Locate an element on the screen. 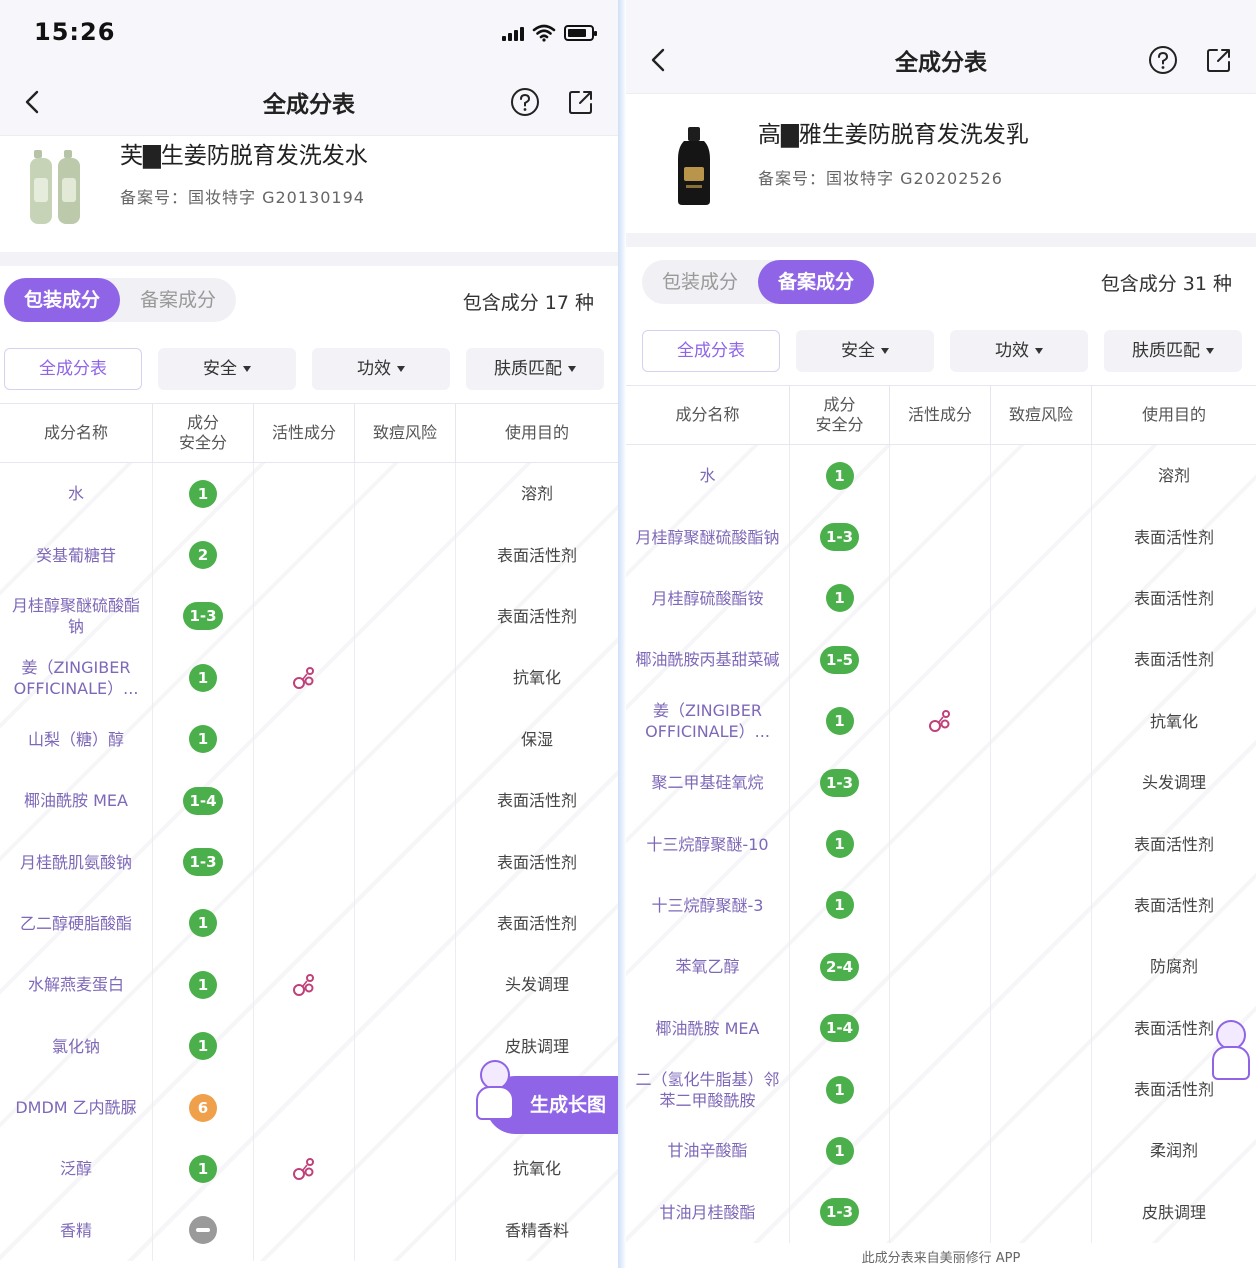 The width and height of the screenshot is (1256, 1268). table-row: 山梨（糖）醇 1 保湿 is located at coordinates (309, 739).